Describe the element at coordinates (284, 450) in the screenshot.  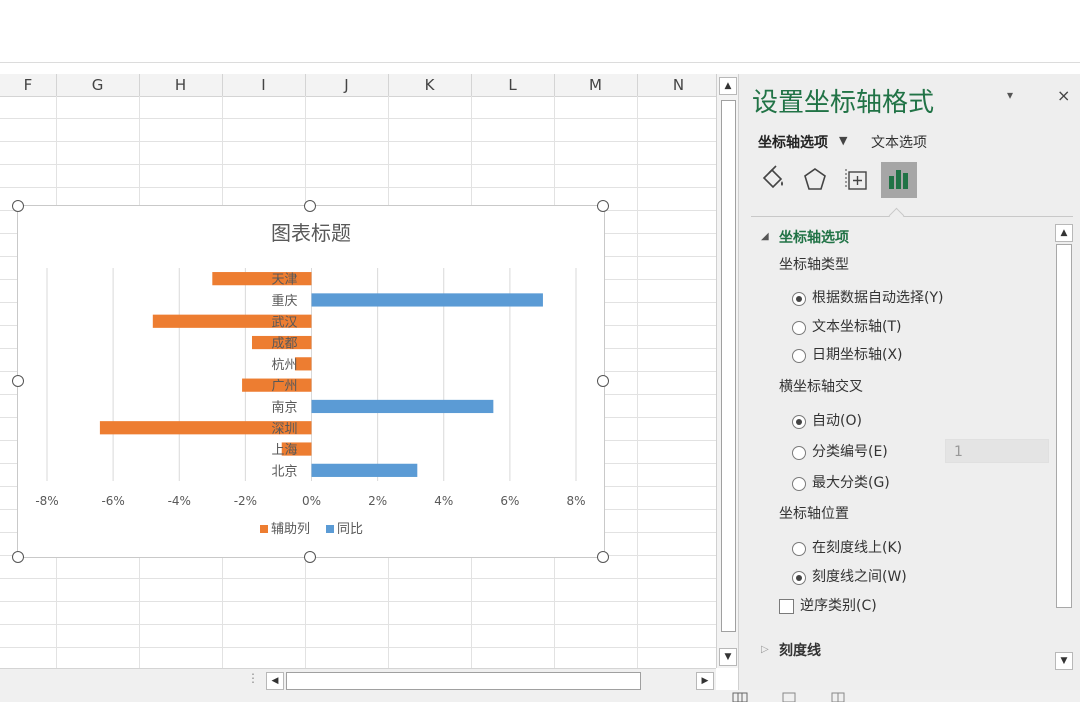
I see `category-label: 上海` at that location.